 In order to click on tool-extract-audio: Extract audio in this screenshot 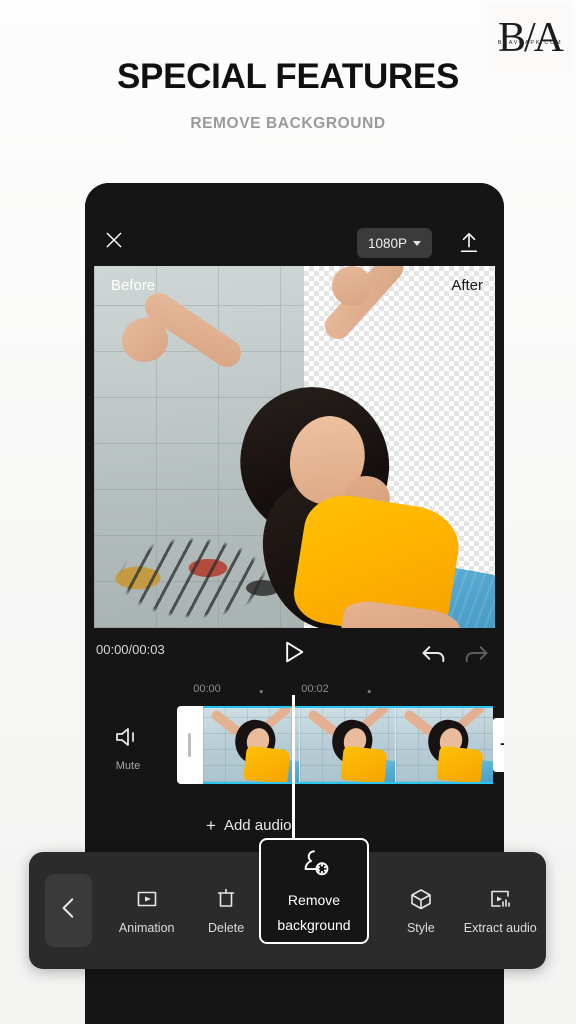, I will do `click(500, 910)`.